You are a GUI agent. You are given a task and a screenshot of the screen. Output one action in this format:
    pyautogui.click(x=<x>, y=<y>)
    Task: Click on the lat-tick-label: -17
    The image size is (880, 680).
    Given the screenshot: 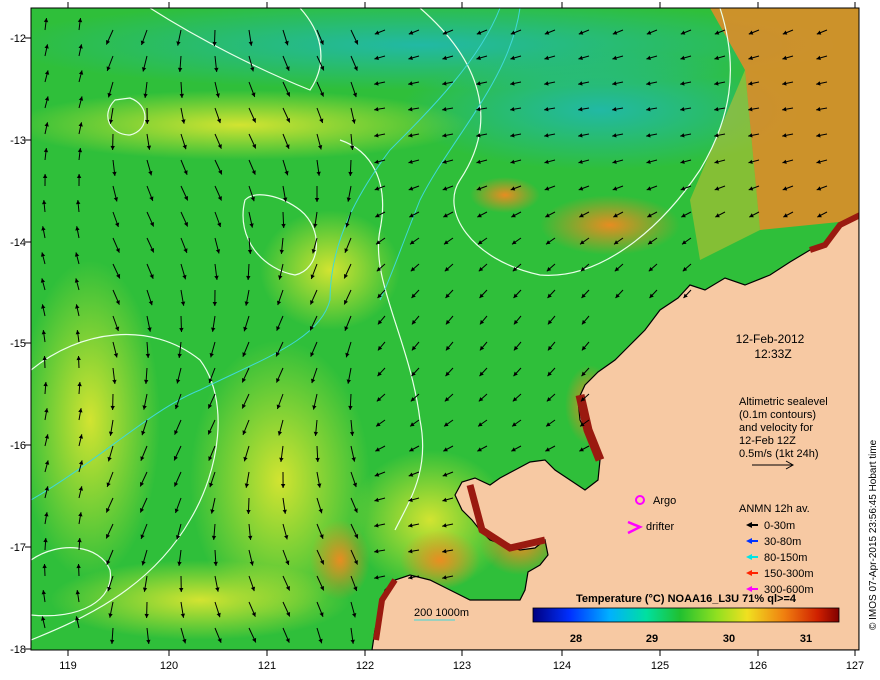 What is the action you would take?
    pyautogui.click(x=18, y=548)
    